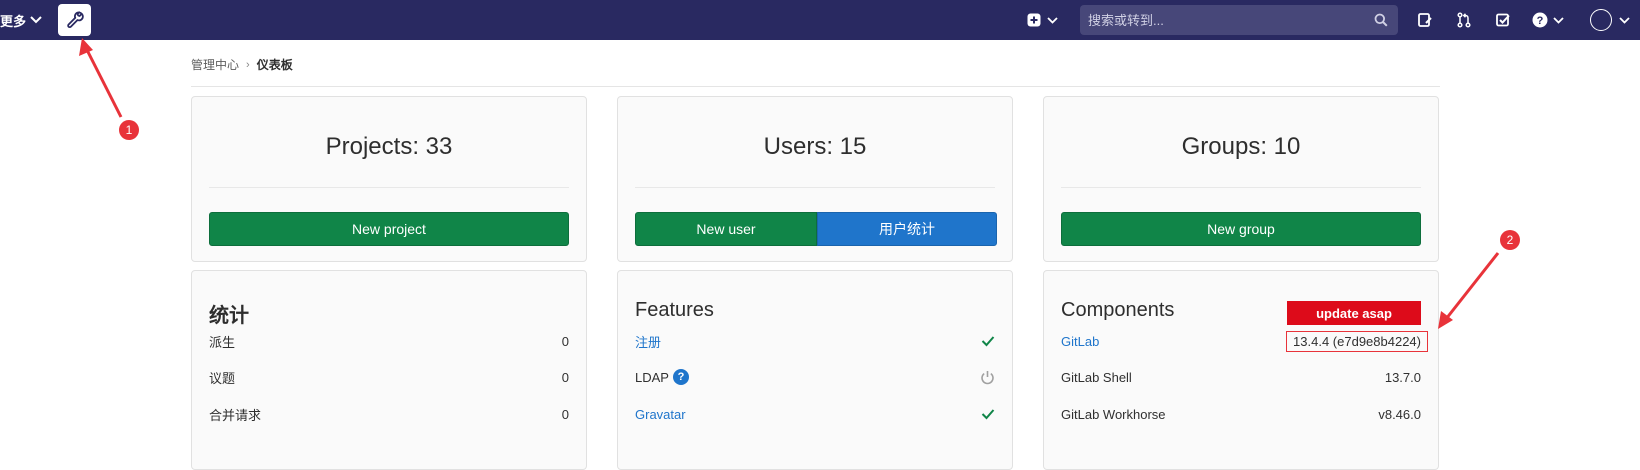  Describe the element at coordinates (389, 414) in the screenshot. I see `stat-row-merge-requests: 合并请求 0` at that location.